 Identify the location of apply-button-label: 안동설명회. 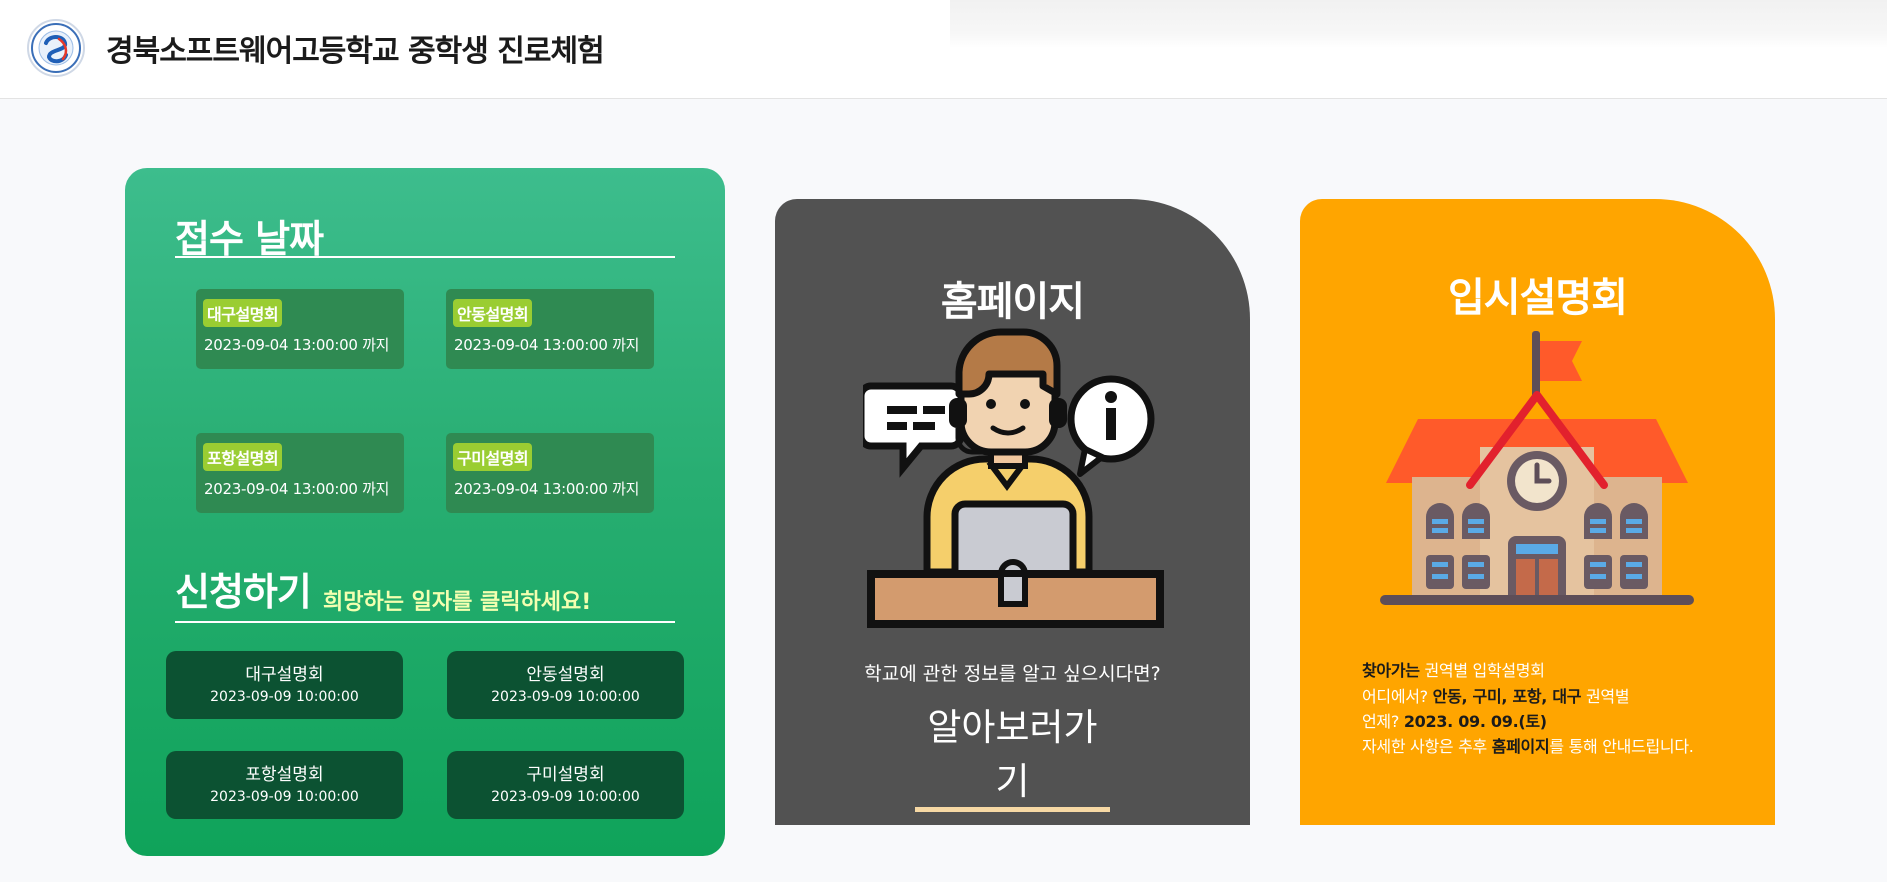
(565, 675).